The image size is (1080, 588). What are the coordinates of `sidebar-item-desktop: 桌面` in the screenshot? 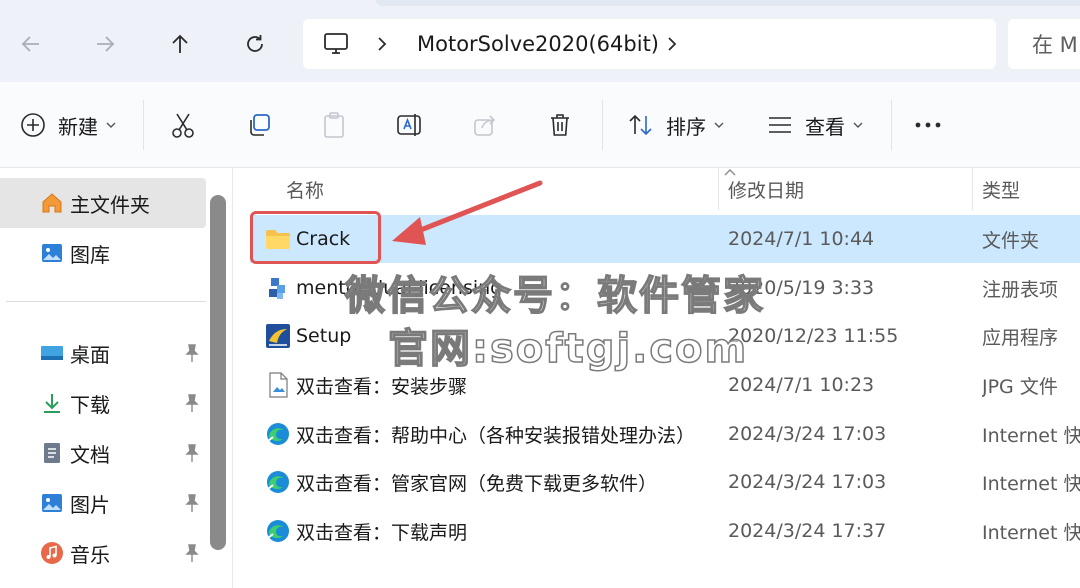 It's located at (103, 353).